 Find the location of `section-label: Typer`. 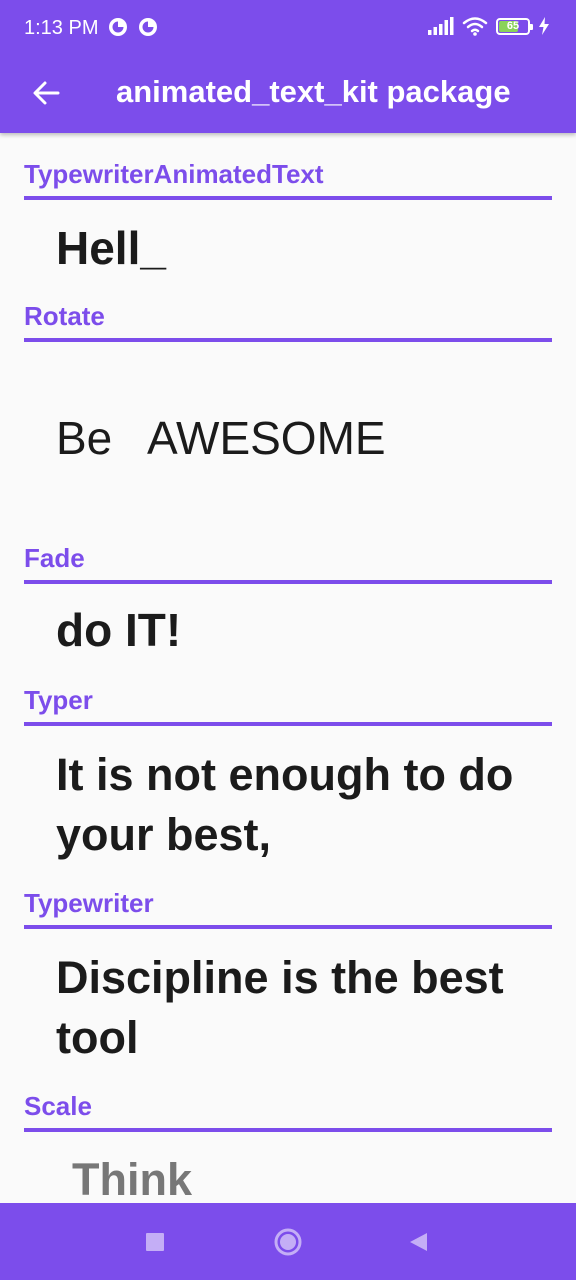

section-label: Typer is located at coordinates (58, 700).